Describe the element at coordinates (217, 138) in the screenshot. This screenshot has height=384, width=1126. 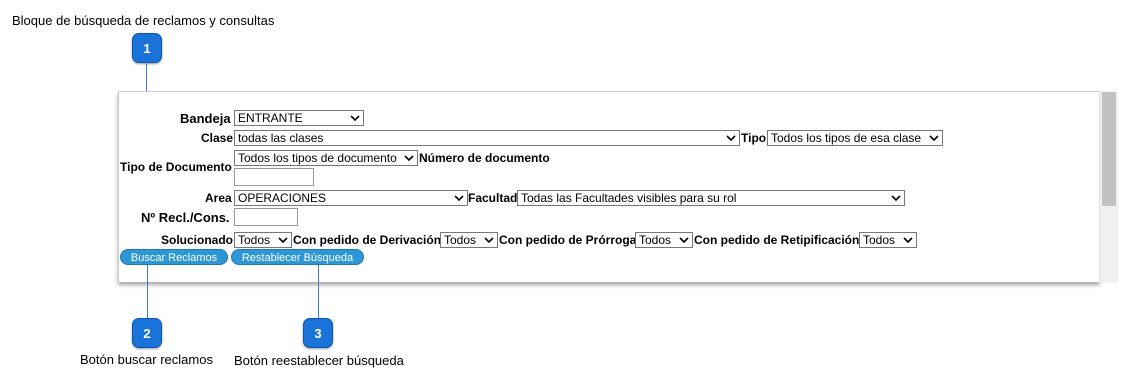
I see `clase-label: Clase` at that location.